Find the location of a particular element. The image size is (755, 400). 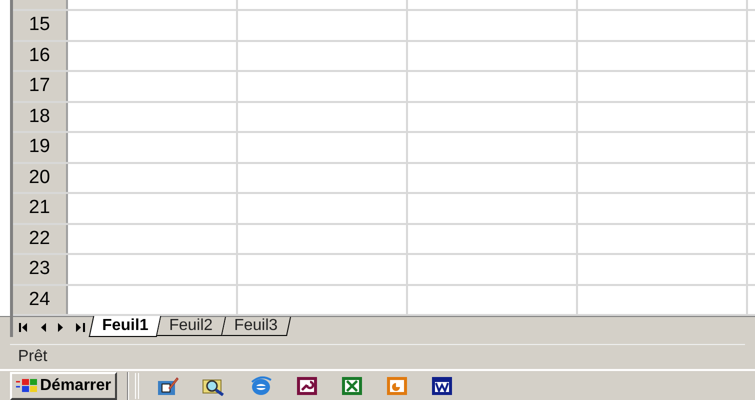

row-header: 20 is located at coordinates (40, 178).